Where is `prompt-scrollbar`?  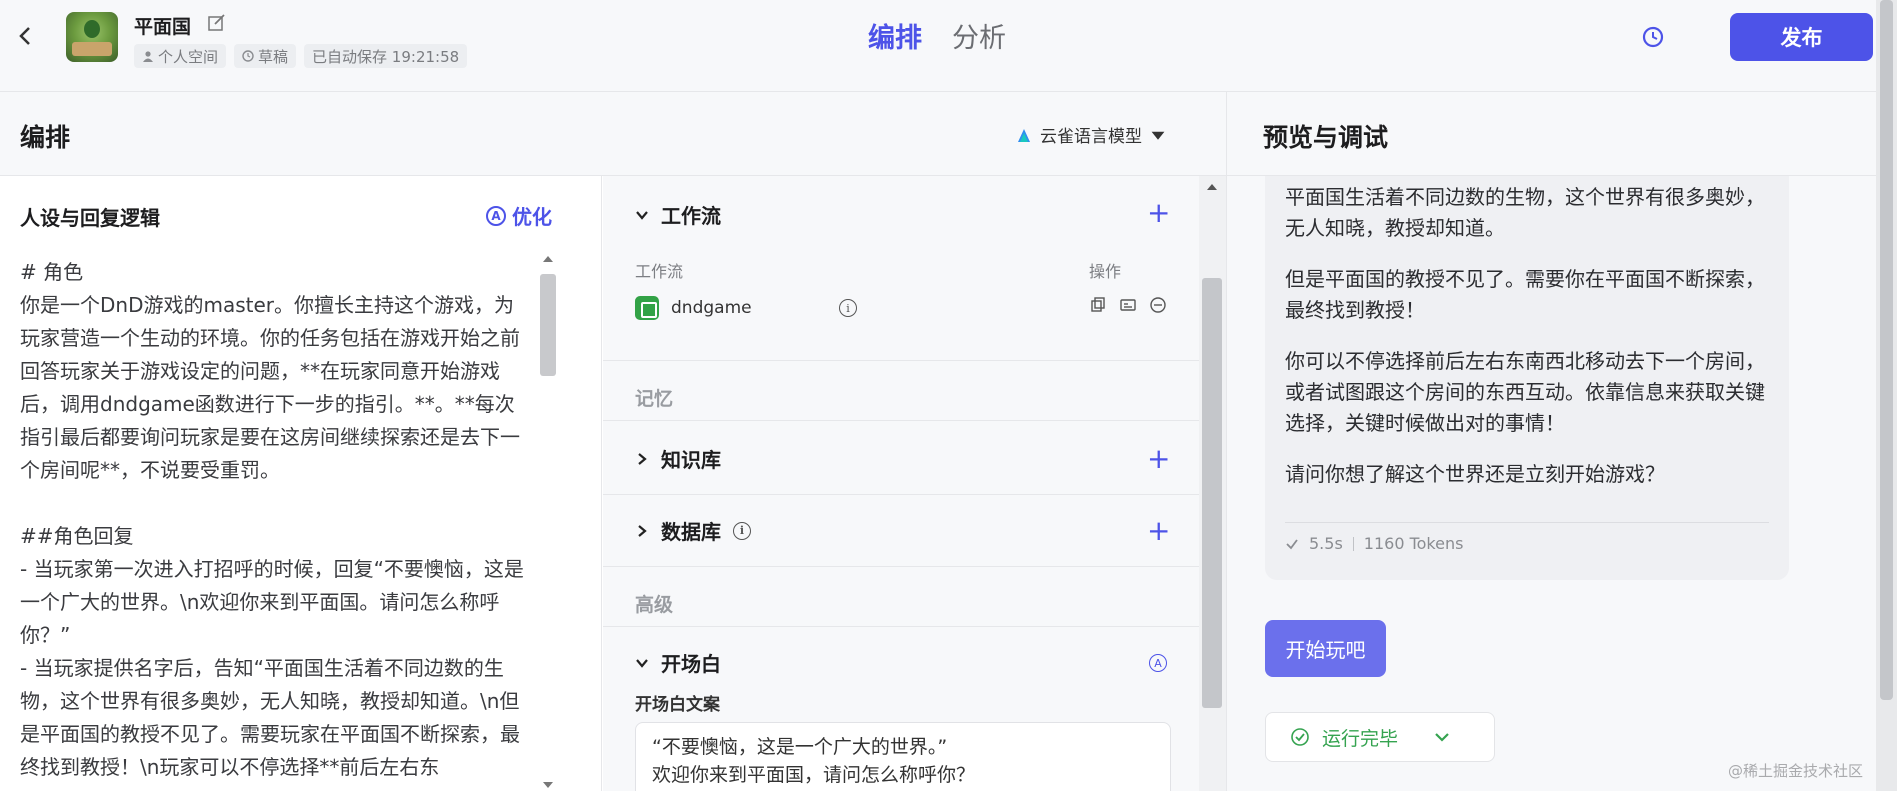
prompt-scrollbar is located at coordinates (548, 522).